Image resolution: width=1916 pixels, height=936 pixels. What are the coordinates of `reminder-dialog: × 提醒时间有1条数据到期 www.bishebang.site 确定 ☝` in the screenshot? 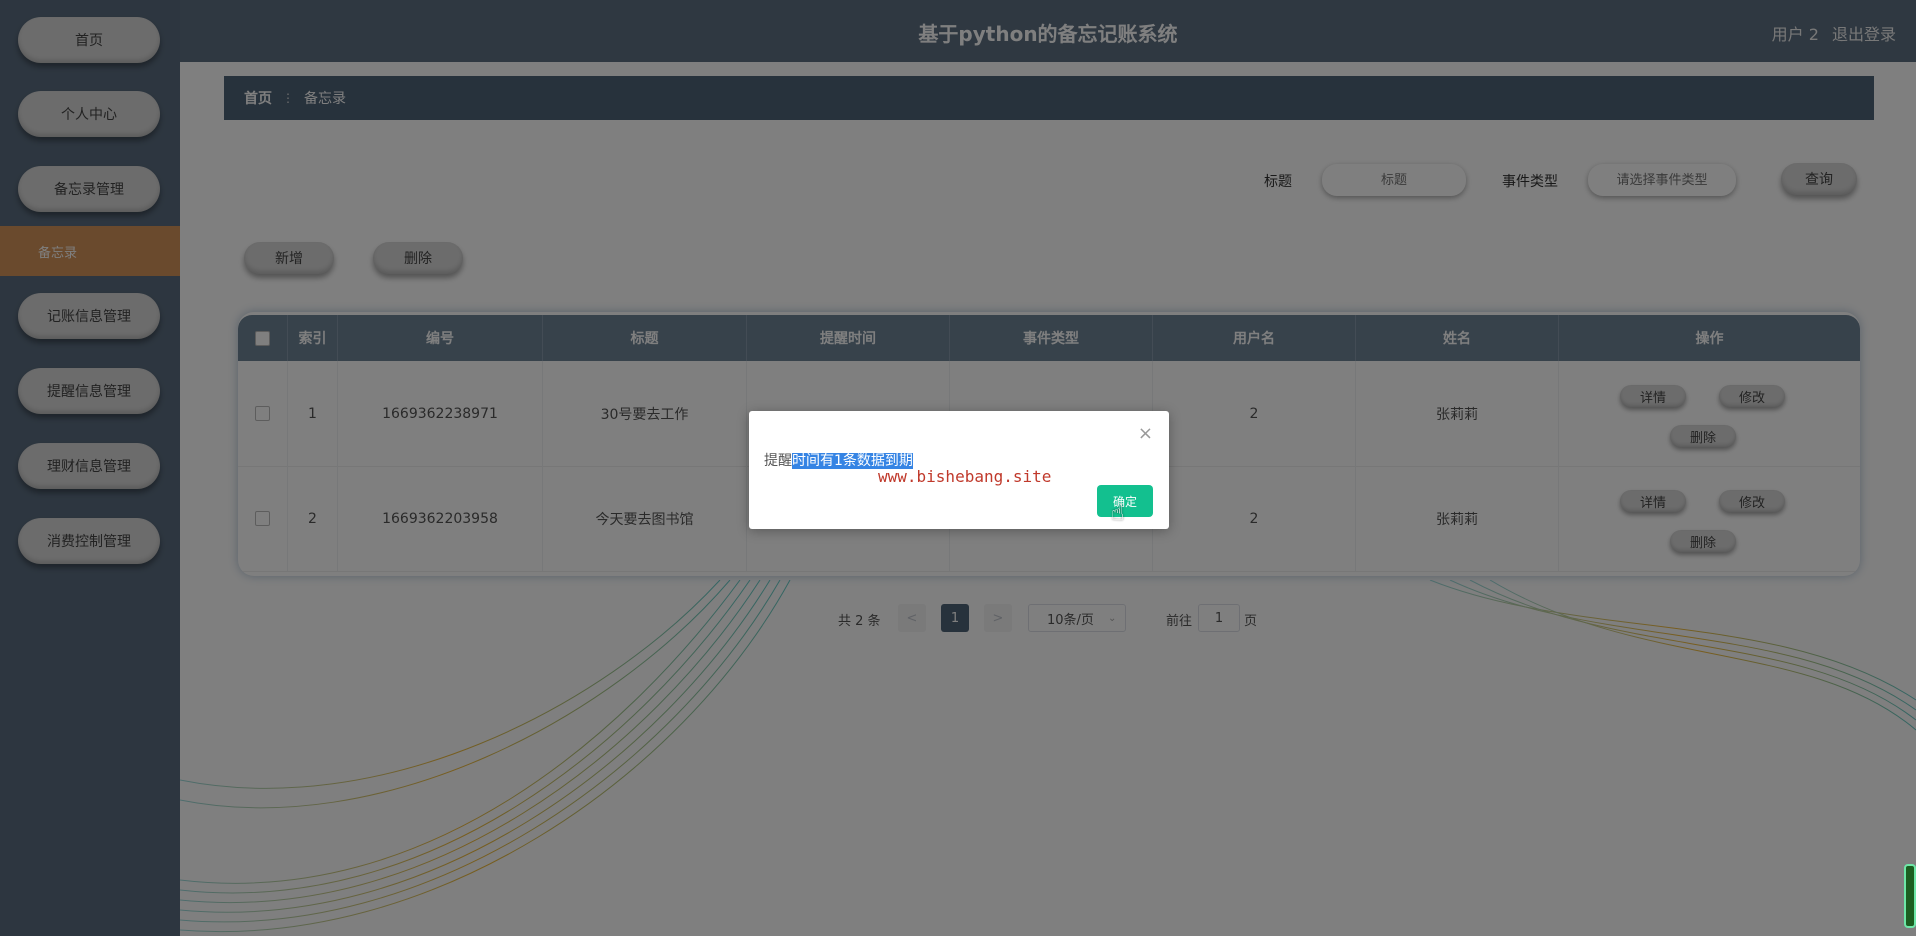 It's located at (959, 470).